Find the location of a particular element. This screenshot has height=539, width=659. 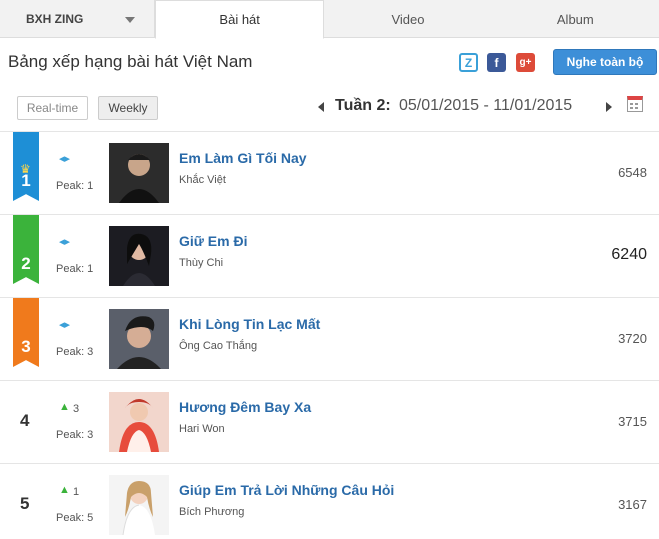

artist-link: Thùy Chi is located at coordinates (201, 263).